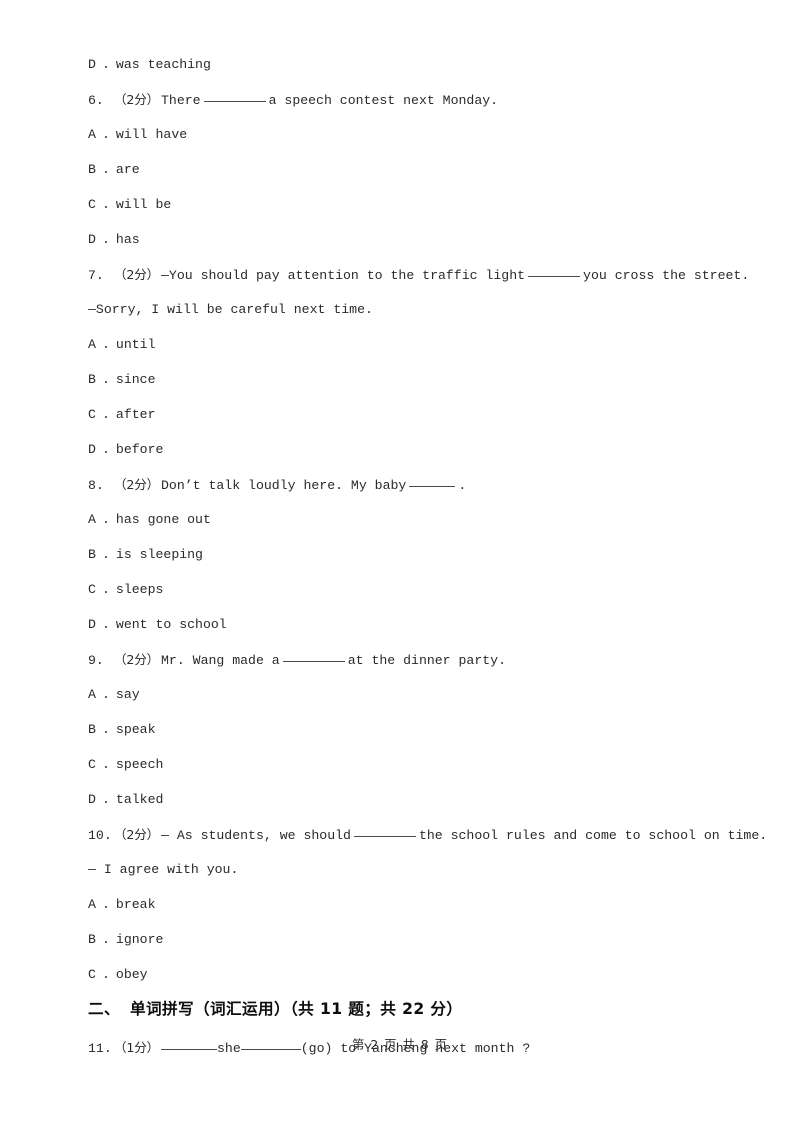 This screenshot has height=1132, width=800. Describe the element at coordinates (96, 485) in the screenshot. I see `question-number: 8.` at that location.